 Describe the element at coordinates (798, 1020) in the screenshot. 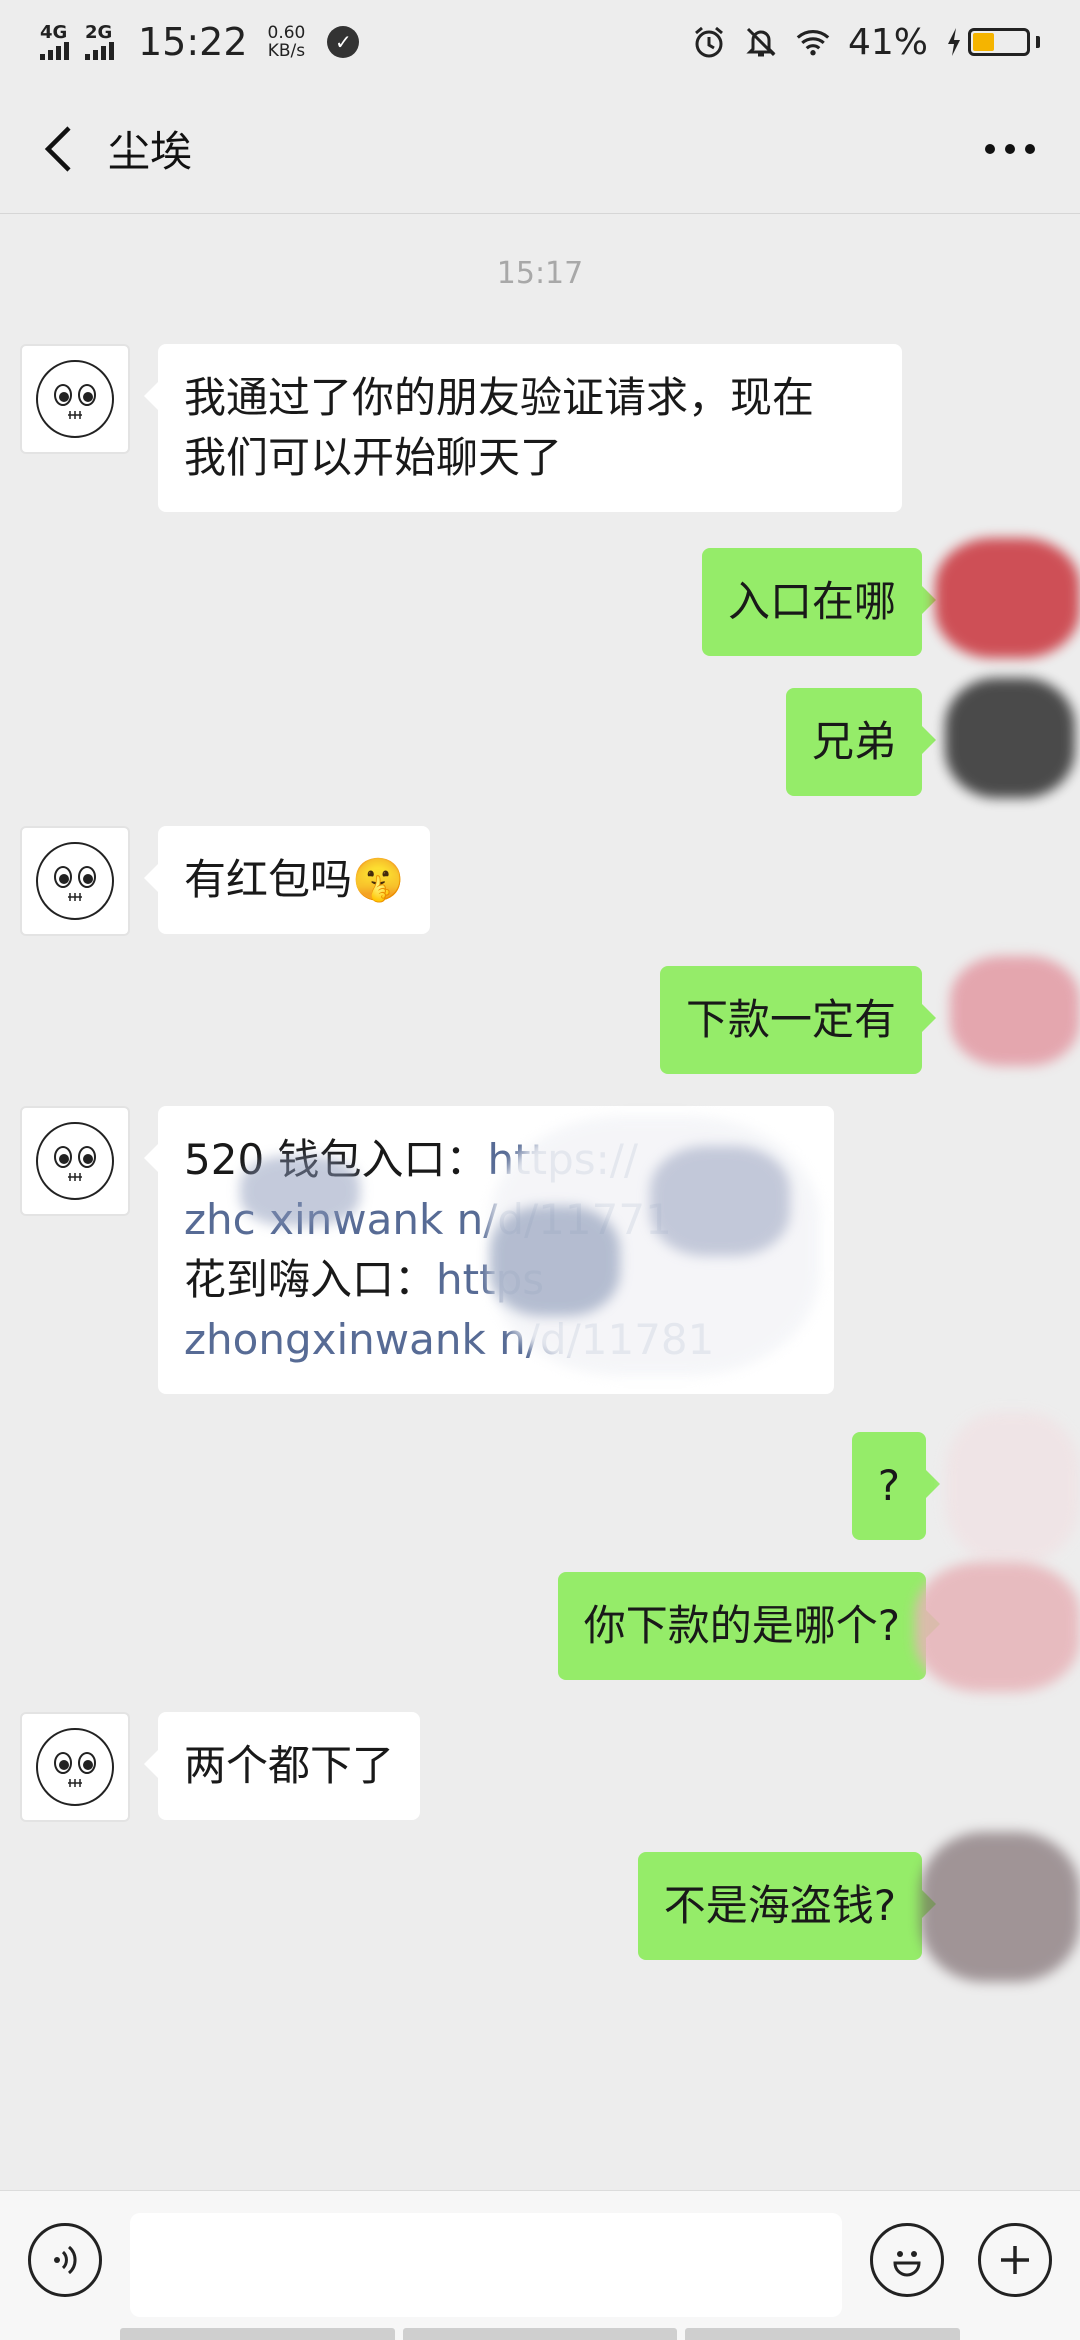

I see `outgoing-message: 下款一定有` at that location.